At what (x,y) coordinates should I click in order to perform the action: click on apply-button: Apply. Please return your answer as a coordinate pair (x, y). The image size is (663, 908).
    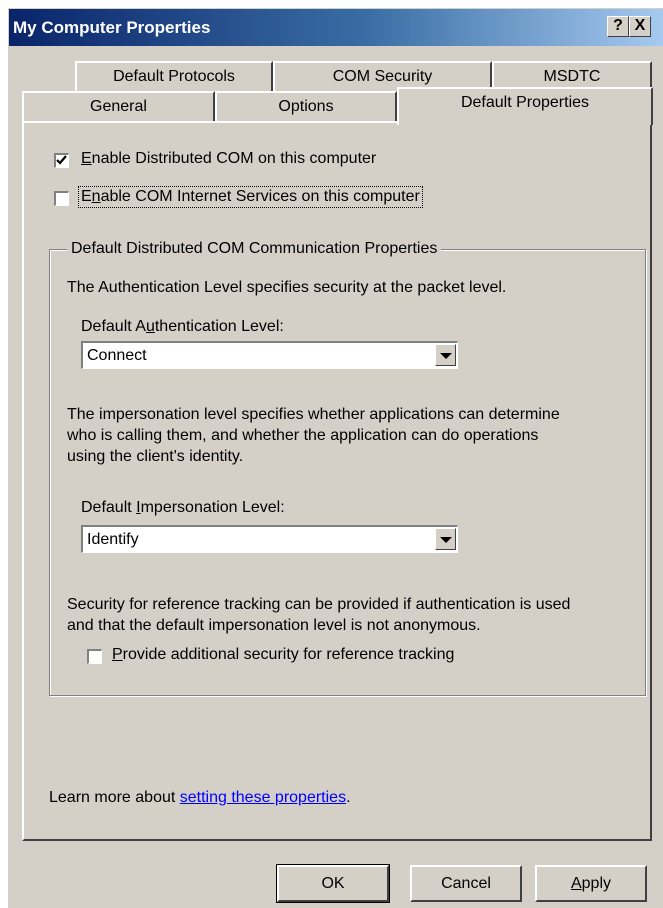
    Looking at the image, I should click on (591, 883).